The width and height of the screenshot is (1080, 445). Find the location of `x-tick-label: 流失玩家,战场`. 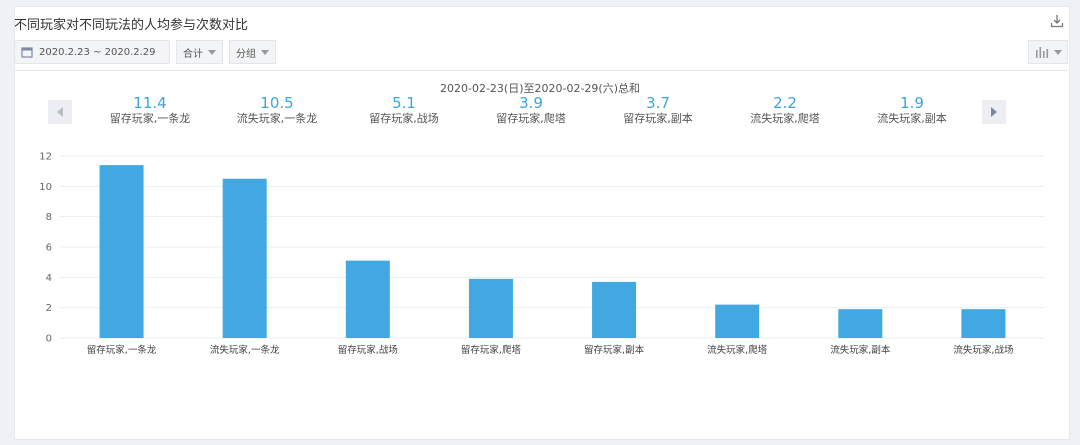

x-tick-label: 流失玩家,战场 is located at coordinates (983, 350).